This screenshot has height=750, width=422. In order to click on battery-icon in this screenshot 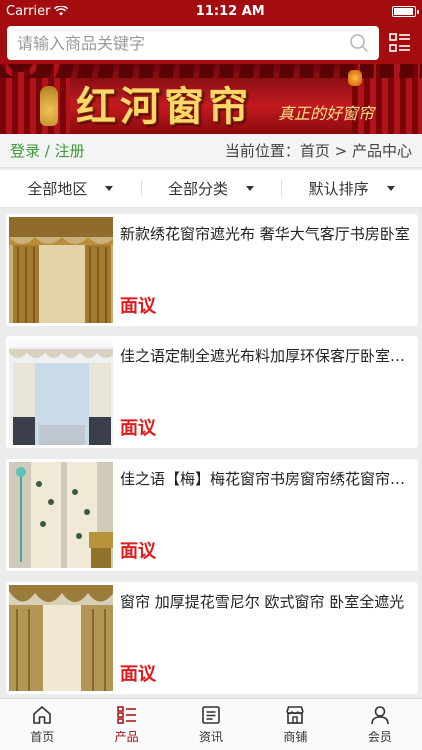, I will do `click(405, 11)`.